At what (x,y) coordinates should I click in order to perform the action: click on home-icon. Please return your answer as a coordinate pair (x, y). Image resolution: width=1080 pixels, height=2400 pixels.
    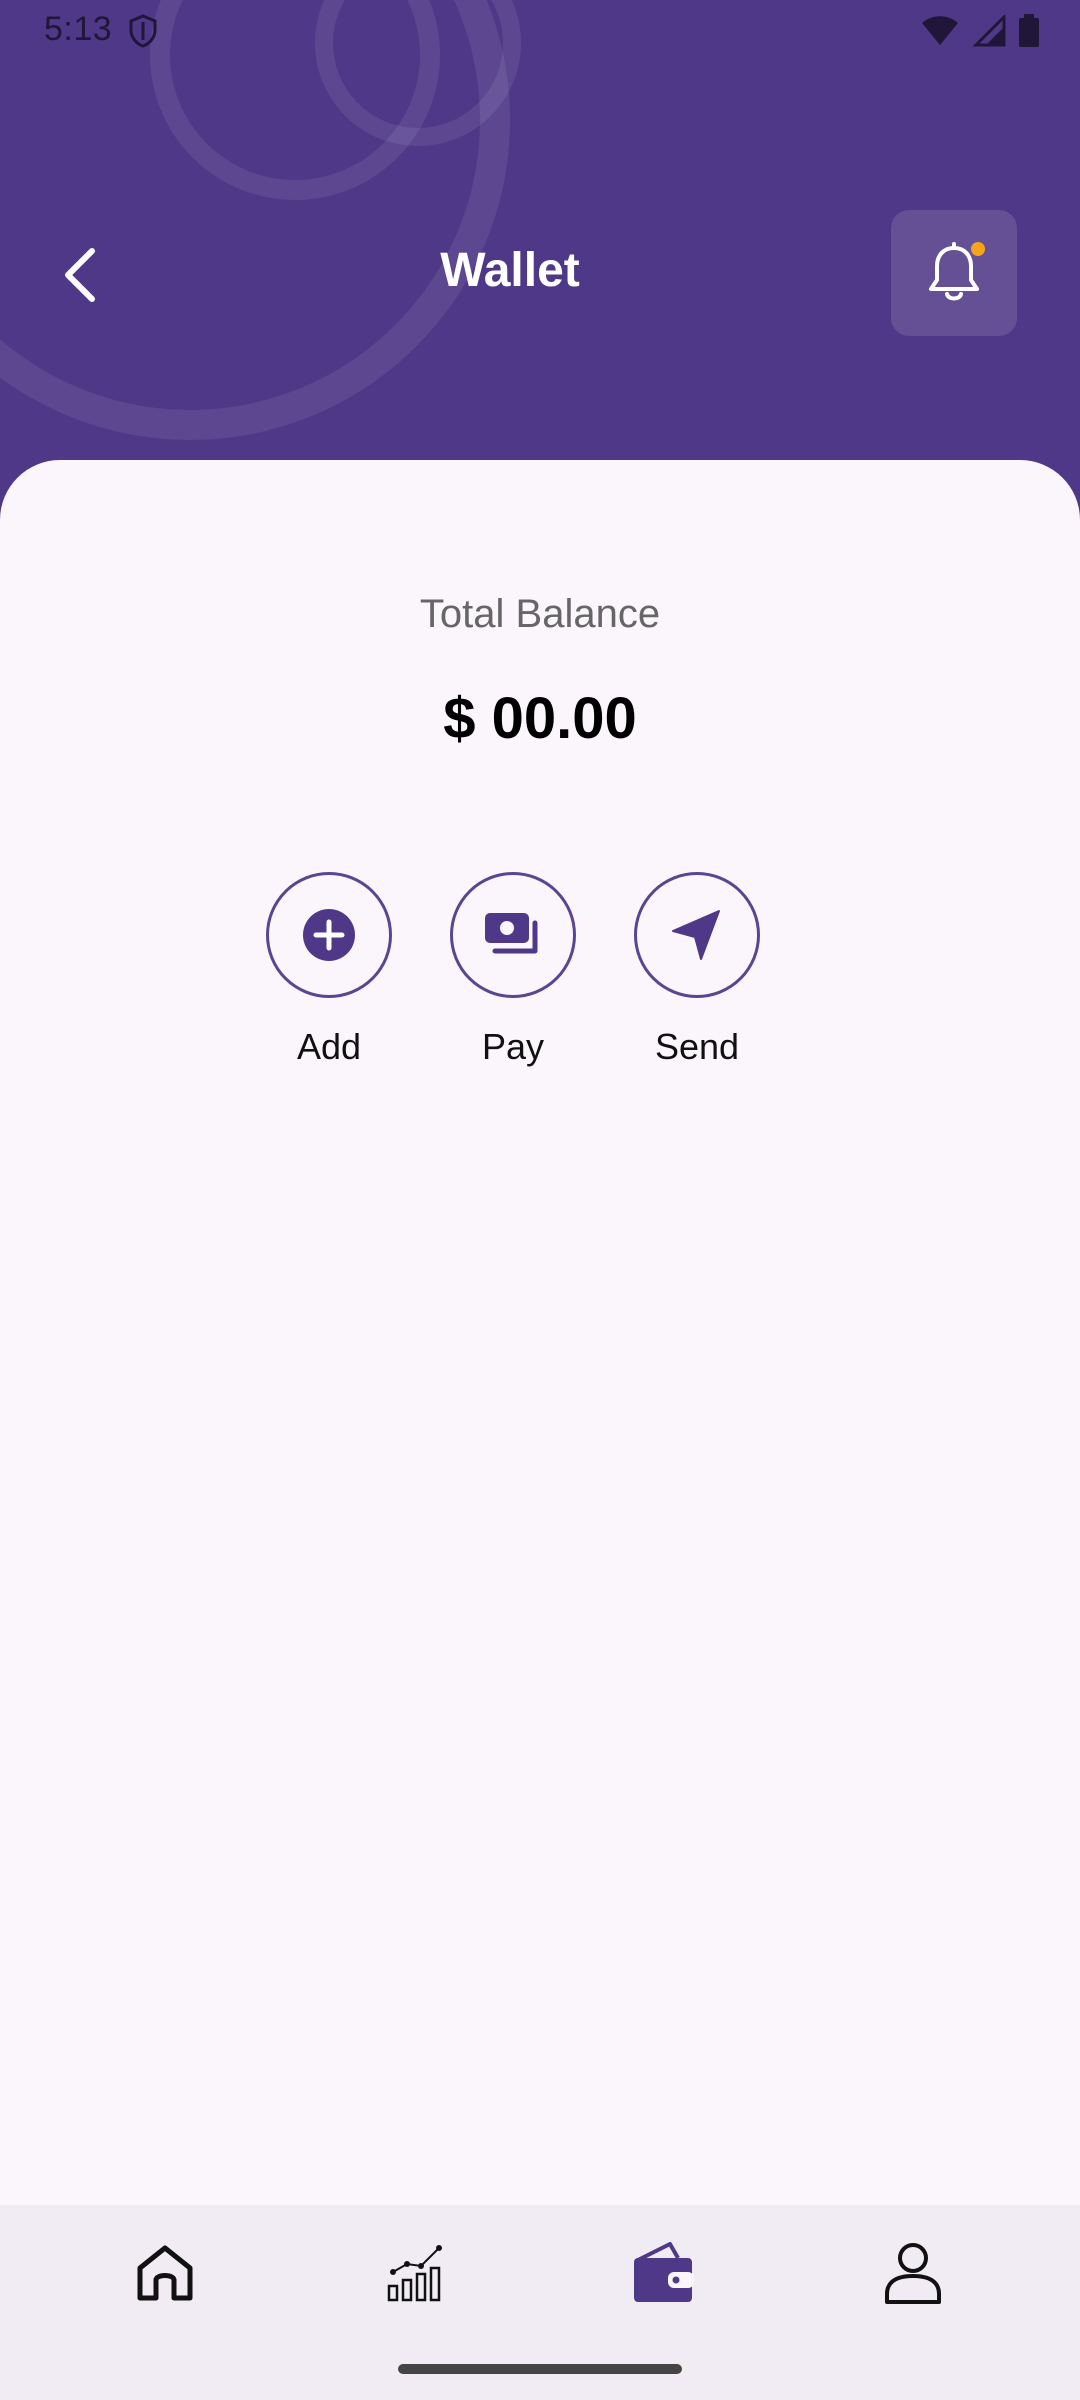
    Looking at the image, I should click on (165, 2273).